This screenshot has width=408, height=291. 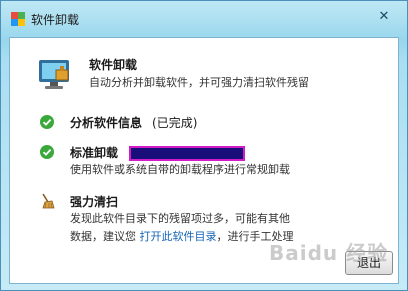 What do you see at coordinates (187, 153) in the screenshot?
I see `standard-uninstall-progress-bar` at bounding box center [187, 153].